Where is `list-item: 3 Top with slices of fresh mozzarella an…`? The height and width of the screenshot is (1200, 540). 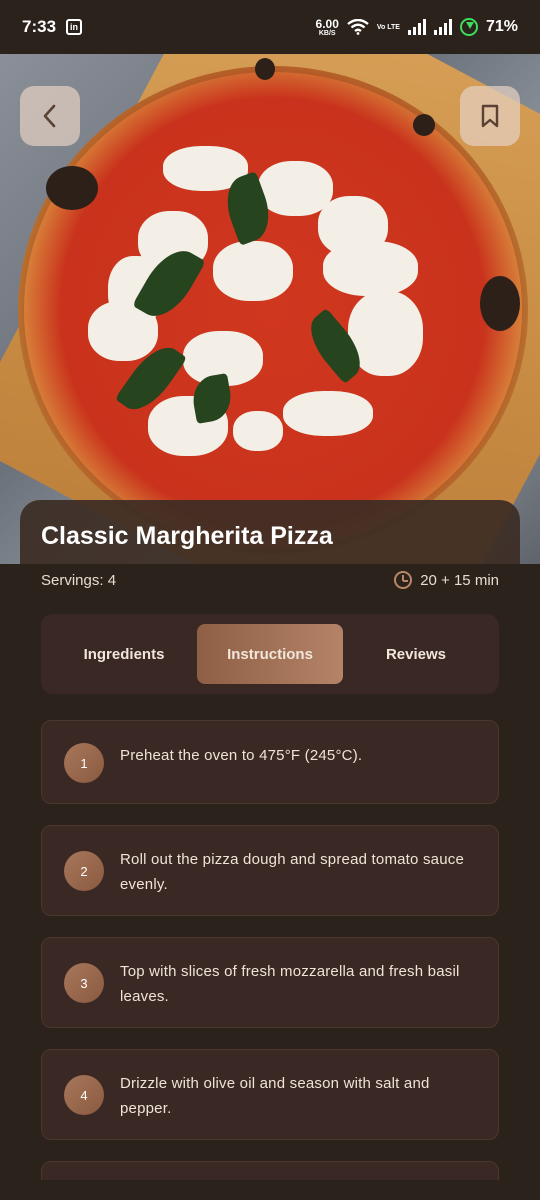
list-item: 3 Top with slices of fresh mozzarella an… is located at coordinates (270, 982).